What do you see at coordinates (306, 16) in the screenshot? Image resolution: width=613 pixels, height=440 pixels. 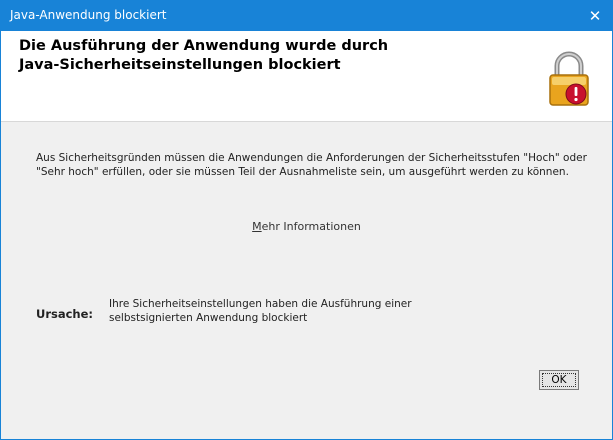 I see `title-bar: Java-Anwendung blockiert ✕` at bounding box center [306, 16].